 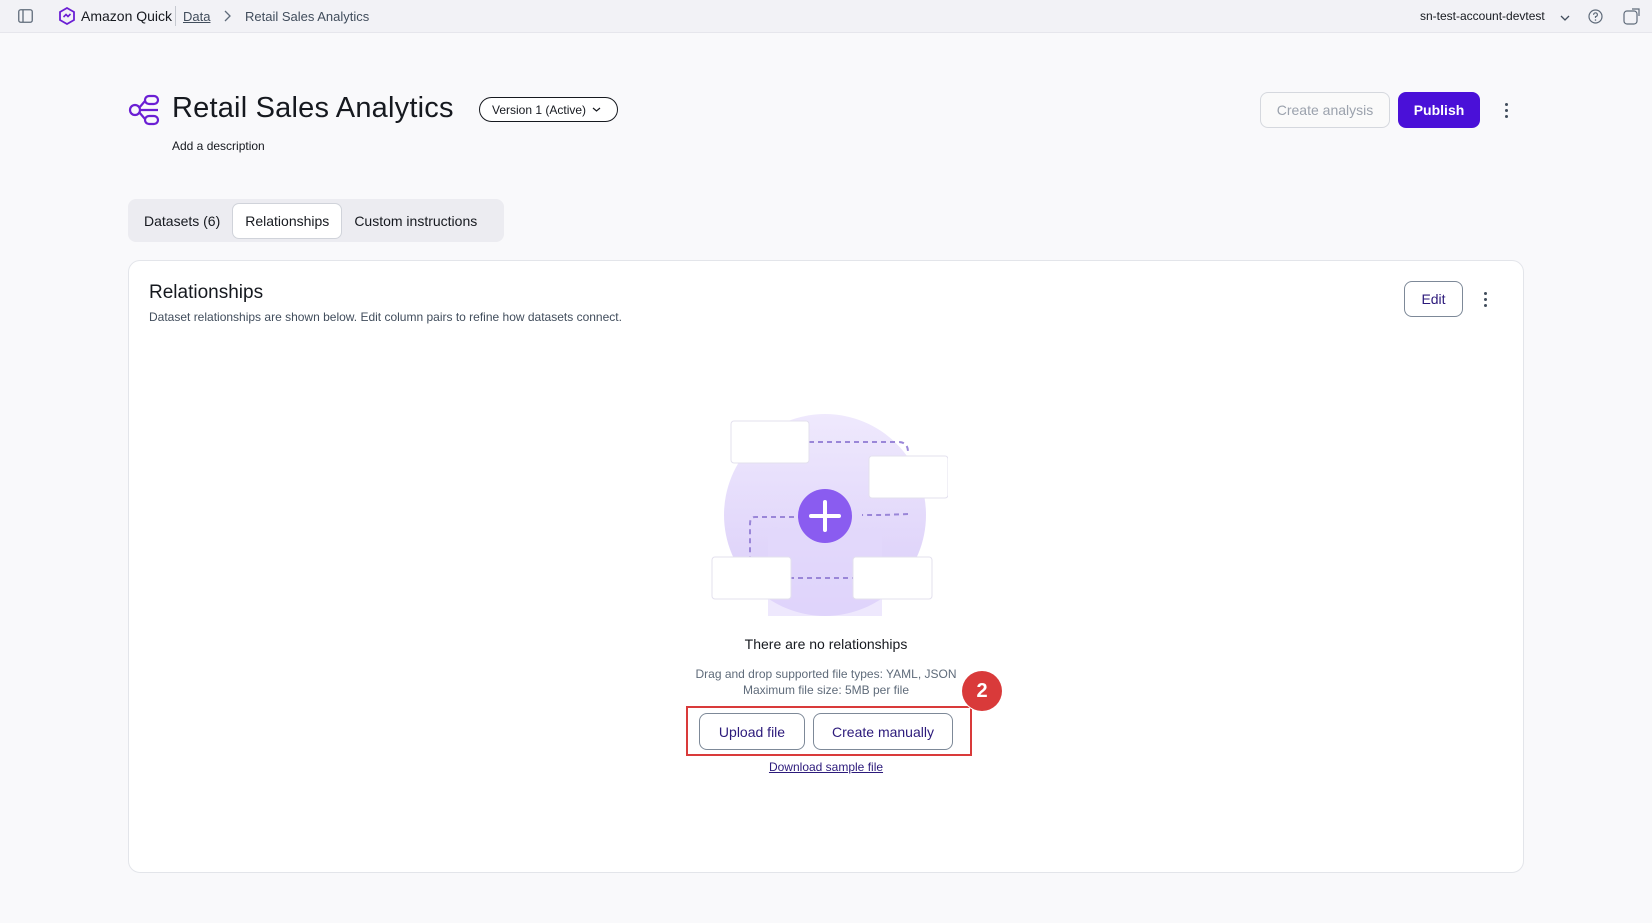 I want to click on panel-title: Relationships, so click(x=206, y=292).